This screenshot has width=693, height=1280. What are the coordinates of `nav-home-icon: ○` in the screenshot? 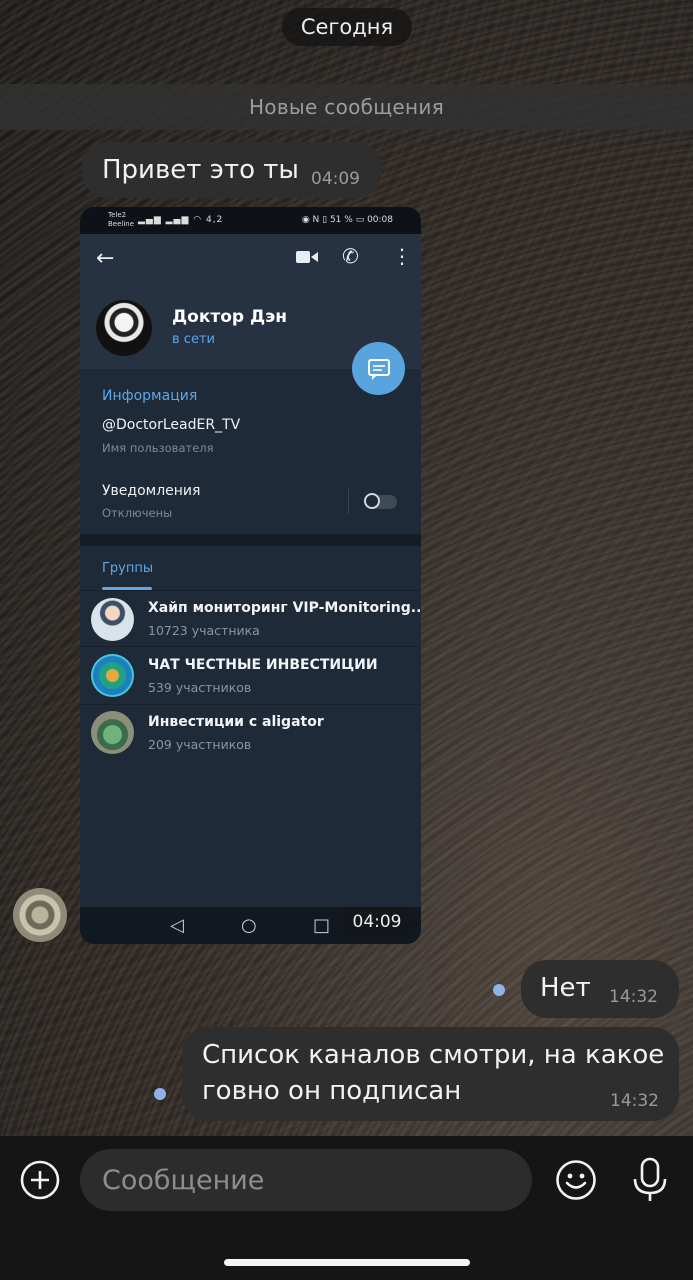 It's located at (249, 925).